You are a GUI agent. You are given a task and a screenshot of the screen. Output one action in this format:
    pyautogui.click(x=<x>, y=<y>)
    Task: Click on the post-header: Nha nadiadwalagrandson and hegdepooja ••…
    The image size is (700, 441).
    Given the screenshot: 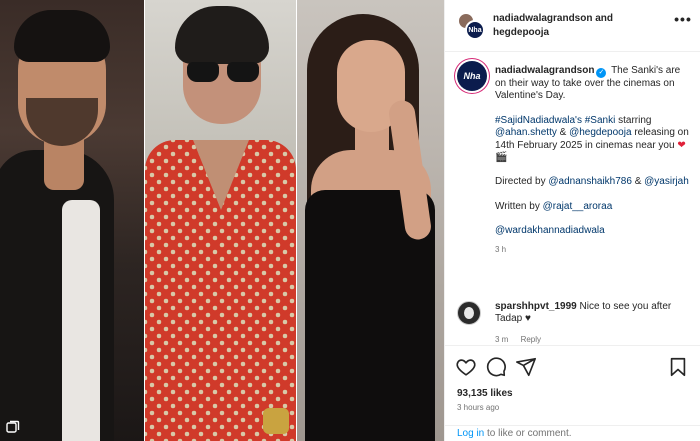 What is the action you would take?
    pyautogui.click(x=572, y=26)
    